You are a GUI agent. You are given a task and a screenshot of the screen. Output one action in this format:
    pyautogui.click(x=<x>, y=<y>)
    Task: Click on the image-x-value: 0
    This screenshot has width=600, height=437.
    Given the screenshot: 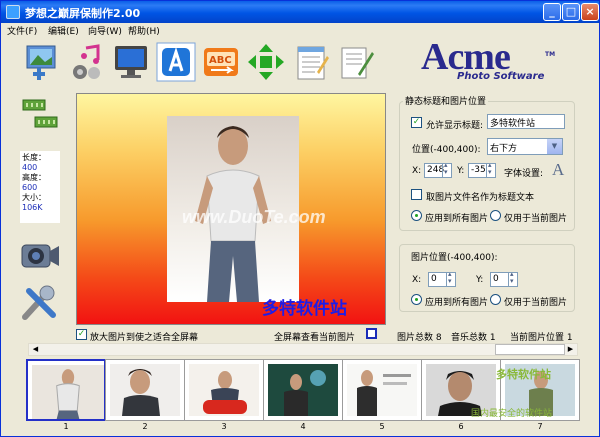 What is the action you would take?
    pyautogui.click(x=434, y=279)
    